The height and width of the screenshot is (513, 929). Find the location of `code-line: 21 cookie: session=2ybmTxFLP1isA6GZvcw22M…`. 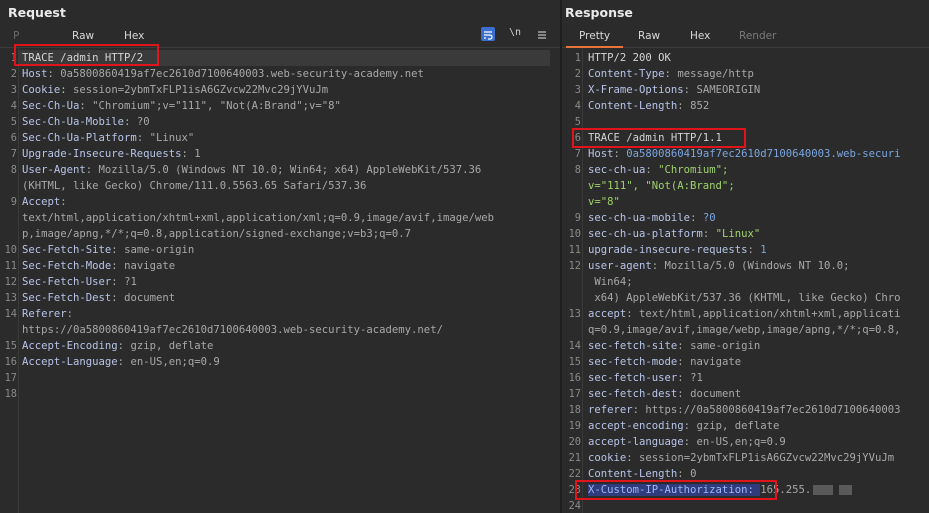

code-line: 21 cookie: session=2ybmTxFLP1isA6GZvcw22M… is located at coordinates (745, 458).